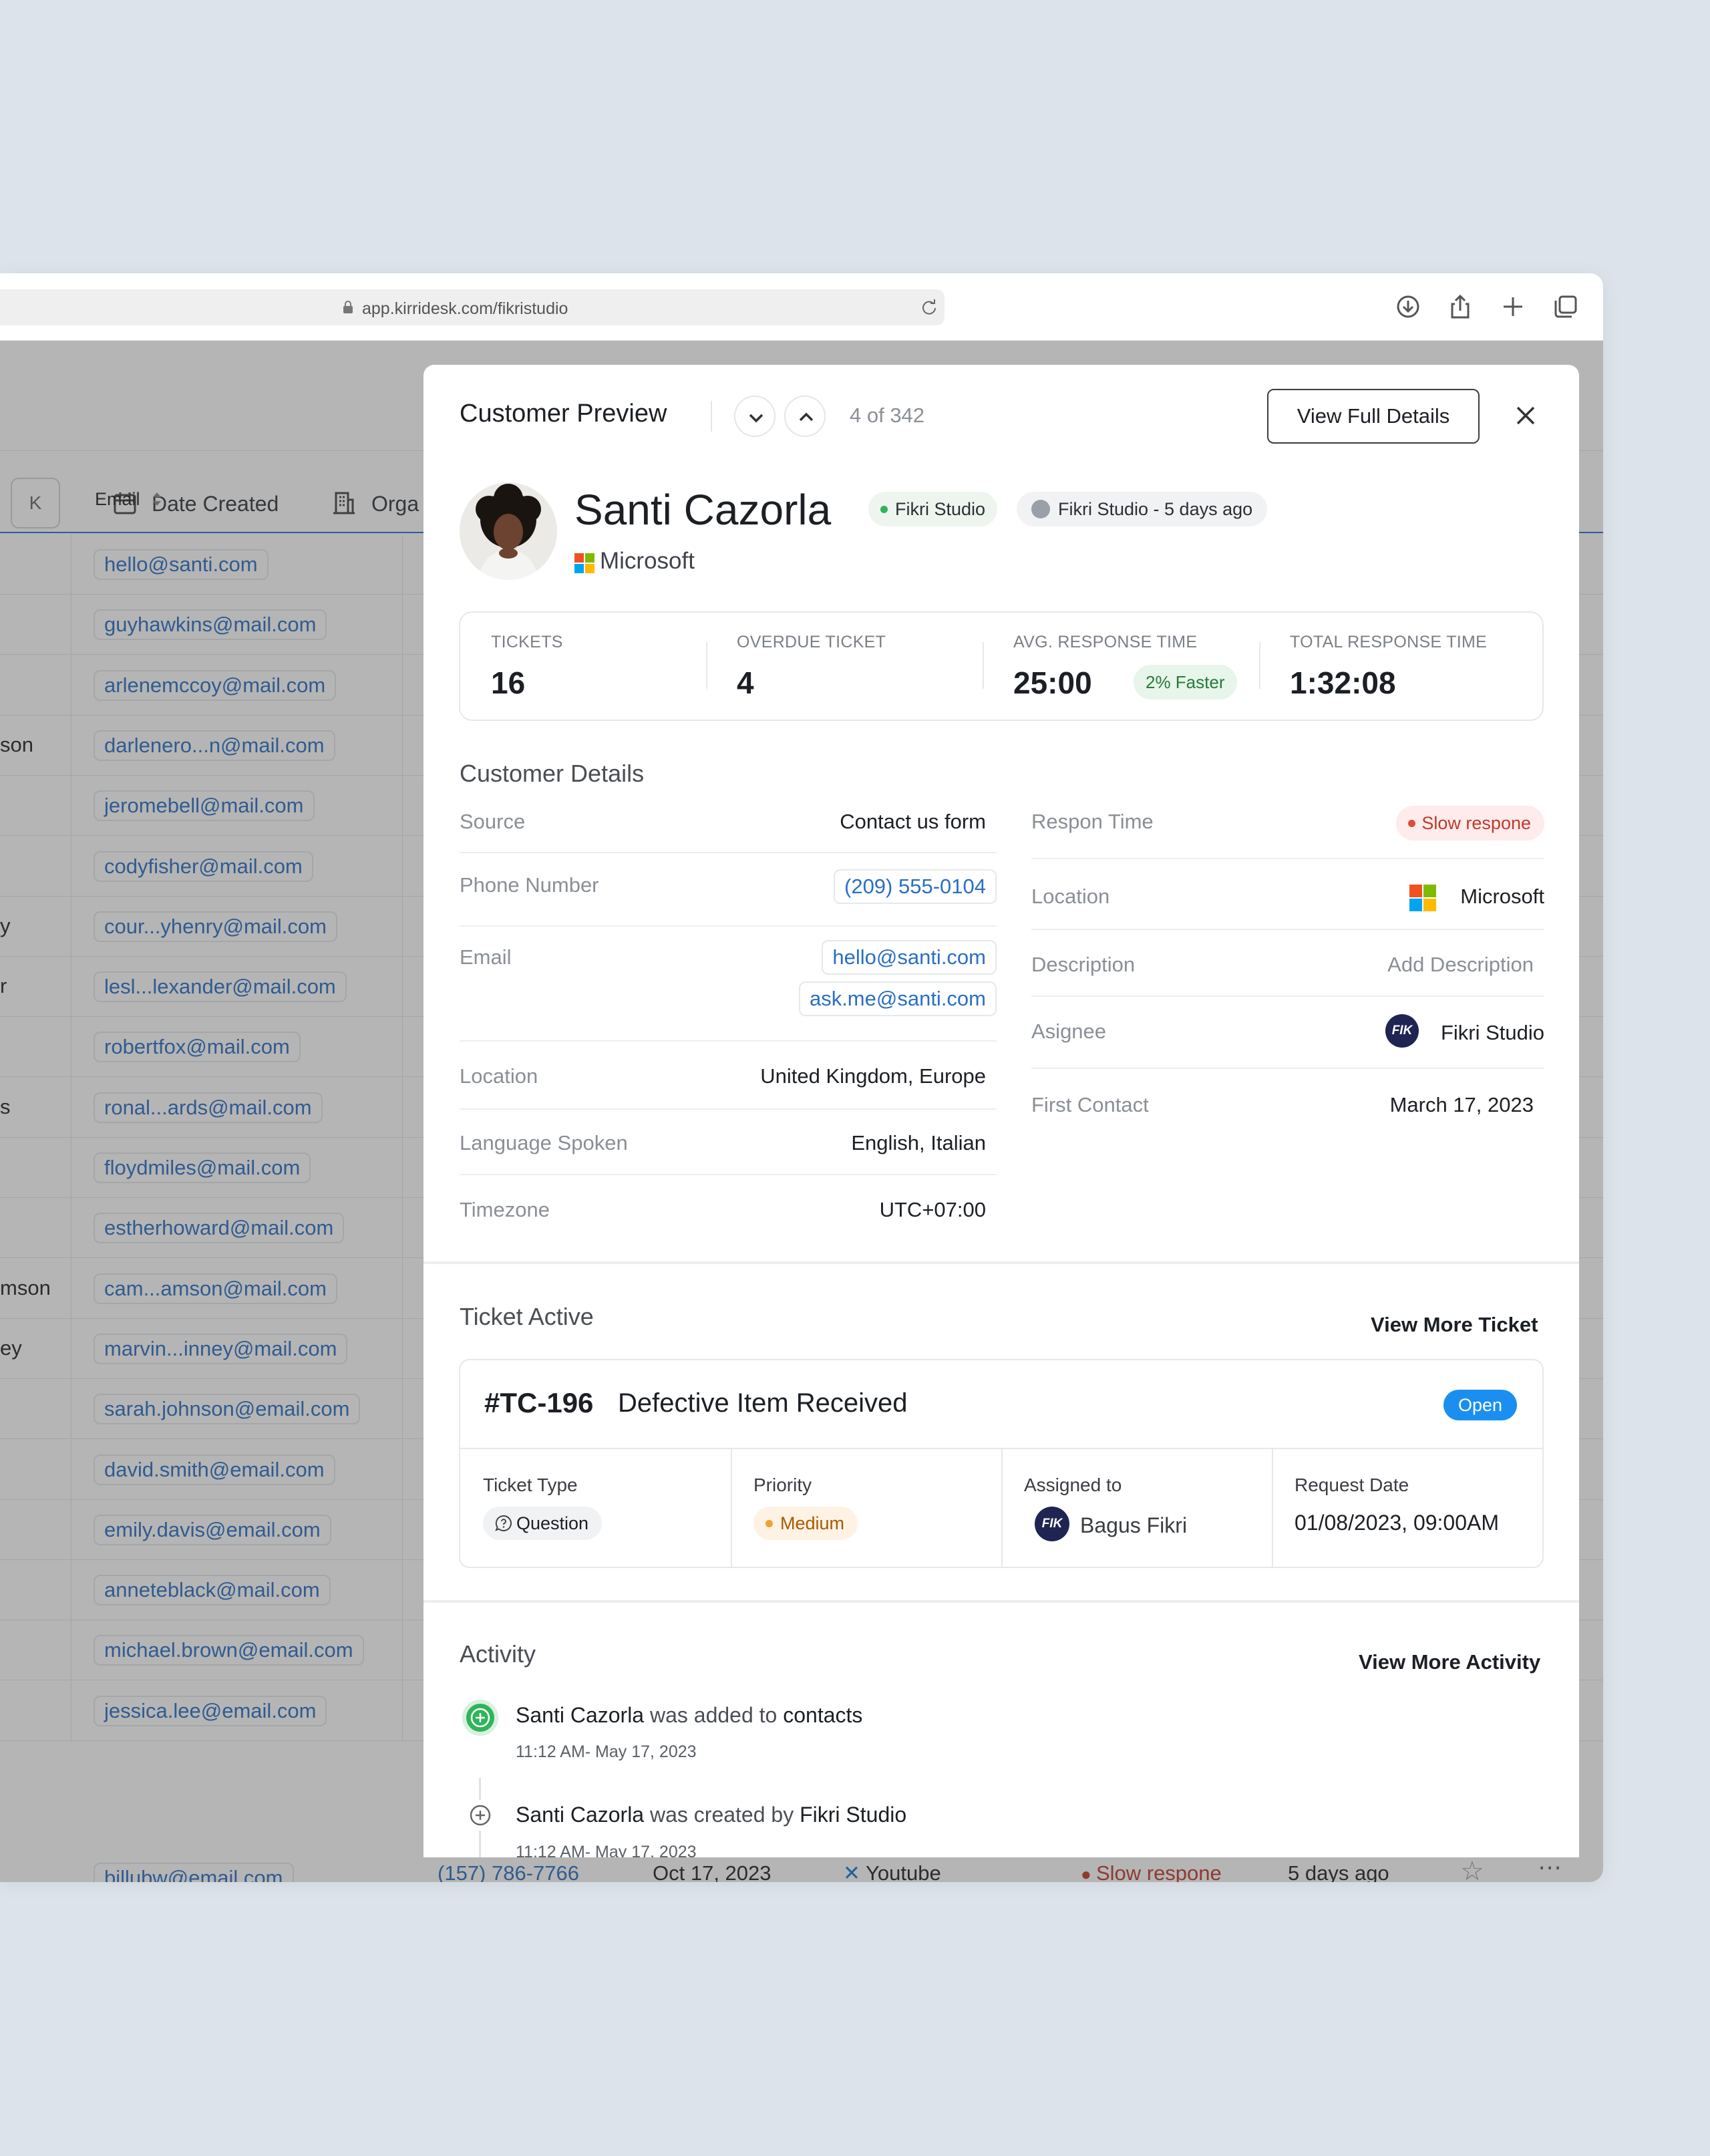 This screenshot has height=2156, width=1710. Describe the element at coordinates (1040, 509) in the screenshot. I see `avatar-icon` at that location.